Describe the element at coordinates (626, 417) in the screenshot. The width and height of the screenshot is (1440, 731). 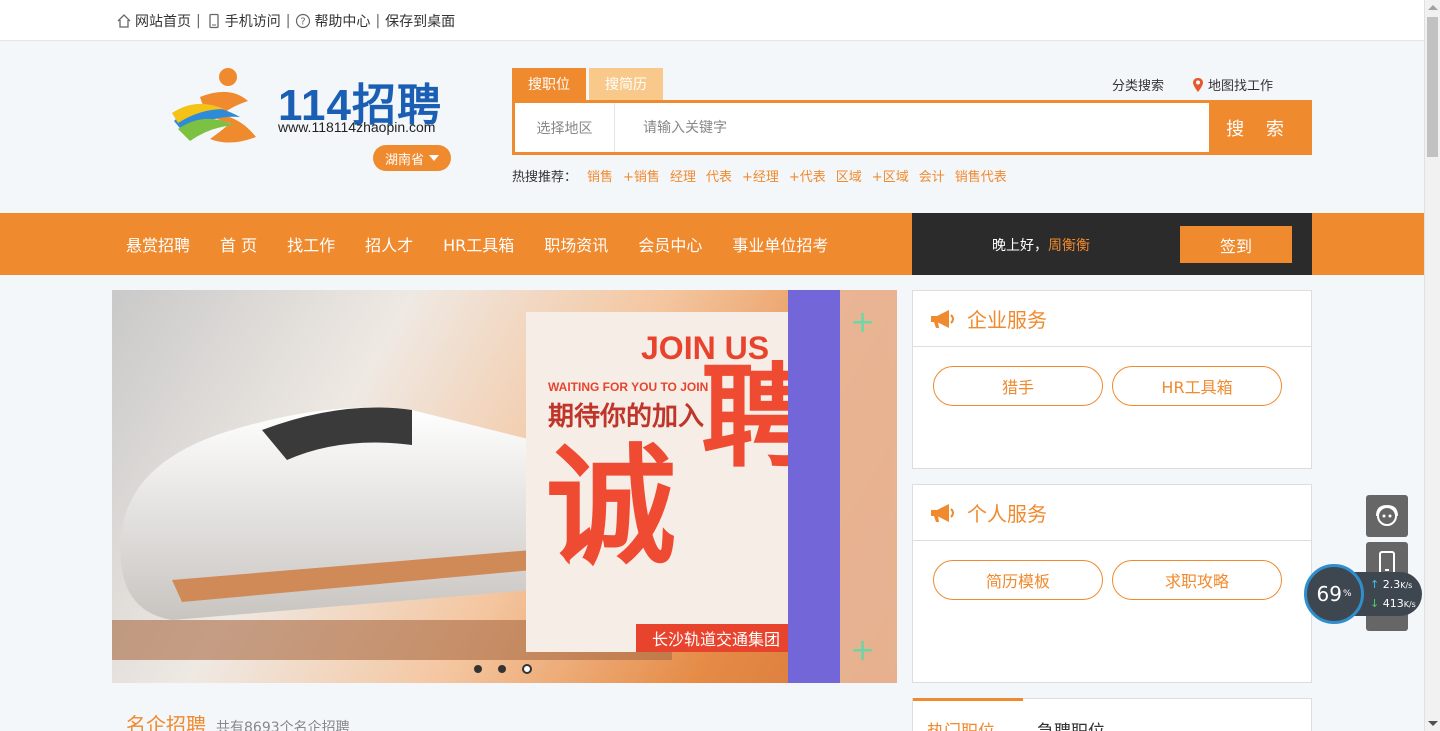
I see `poster-expect: 期待你的加入` at that location.